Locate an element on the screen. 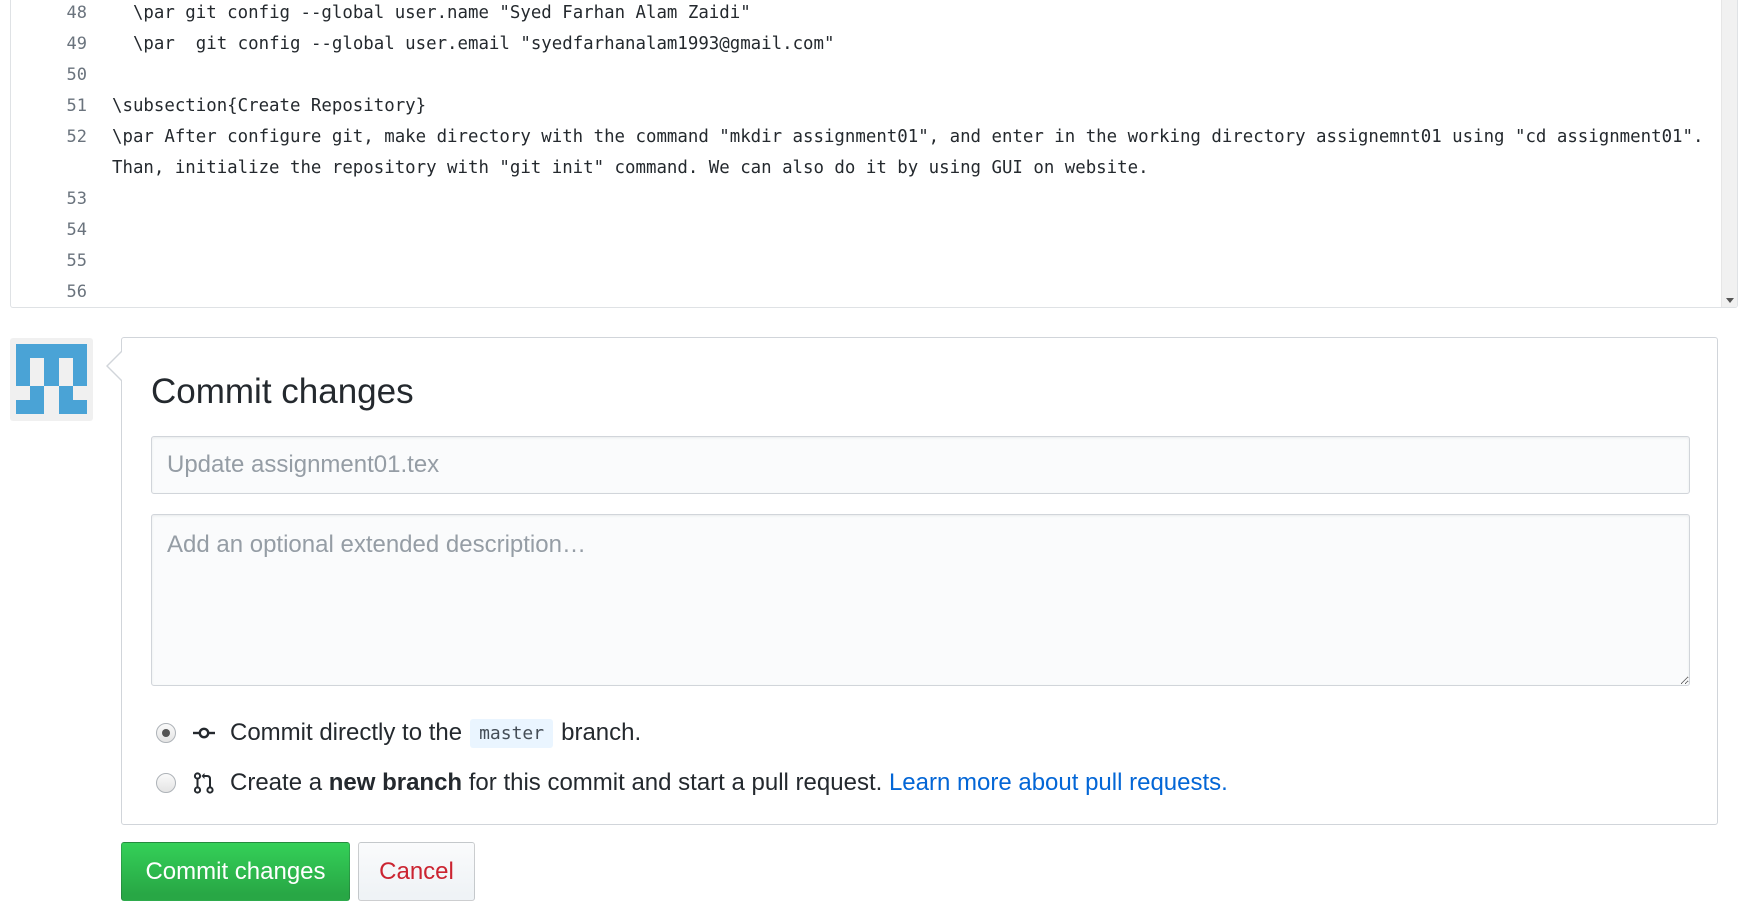 The width and height of the screenshot is (1757, 924). commit-summary-input is located at coordinates (920, 465).